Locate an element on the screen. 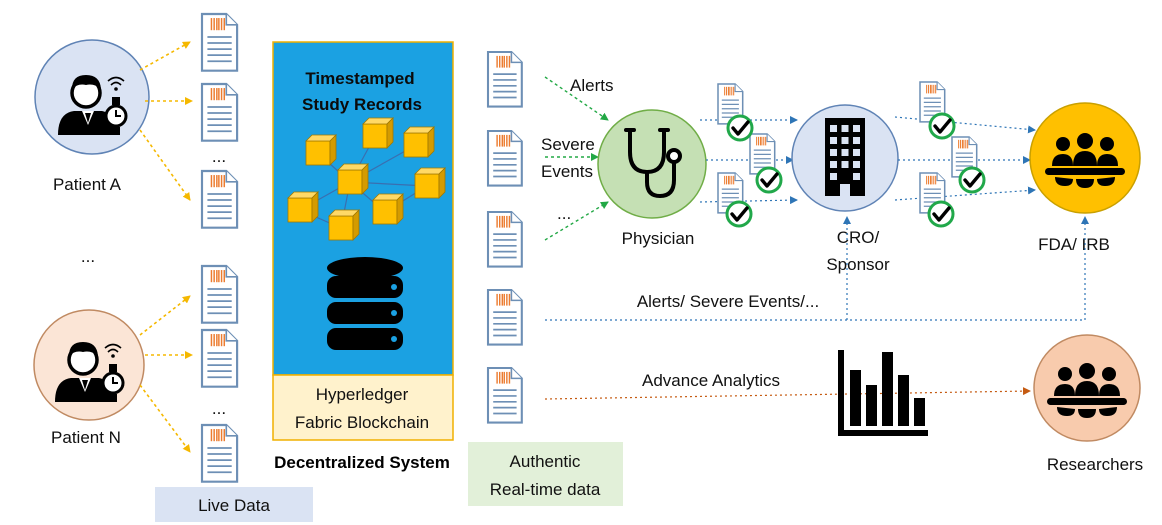  bar-chart-icon is located at coordinates (883, 393).